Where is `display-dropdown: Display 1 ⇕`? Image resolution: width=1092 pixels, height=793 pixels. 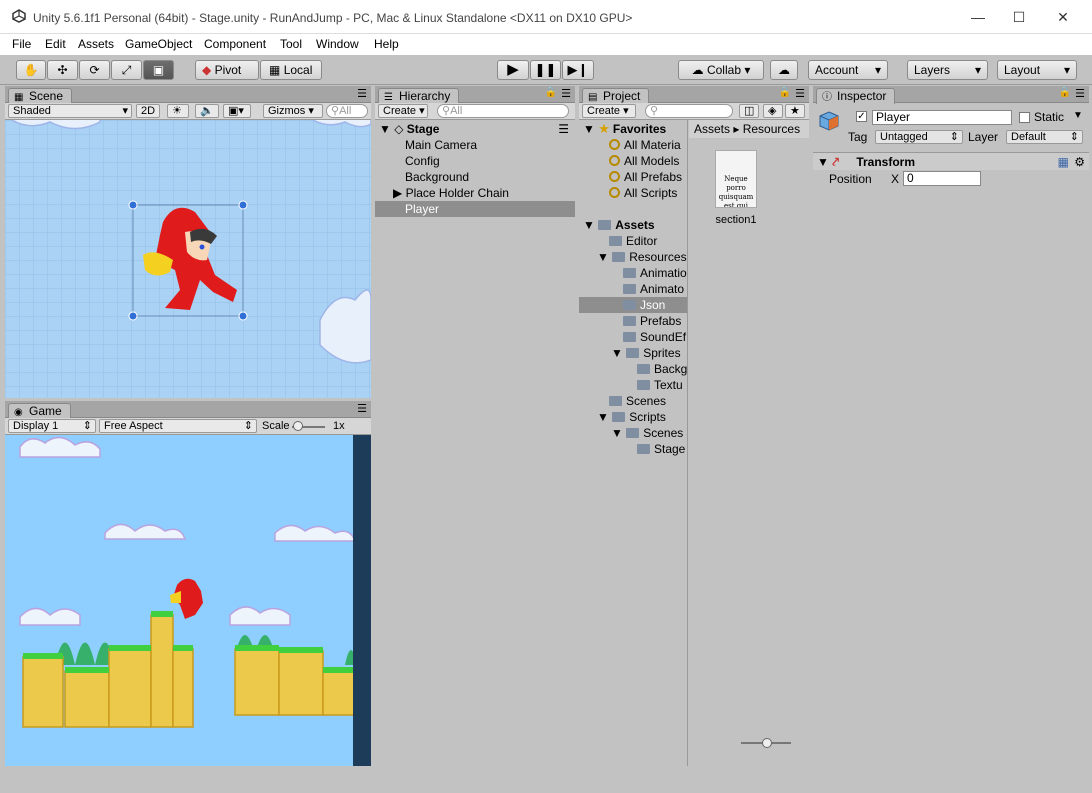 display-dropdown: Display 1 ⇕ is located at coordinates (52, 426).